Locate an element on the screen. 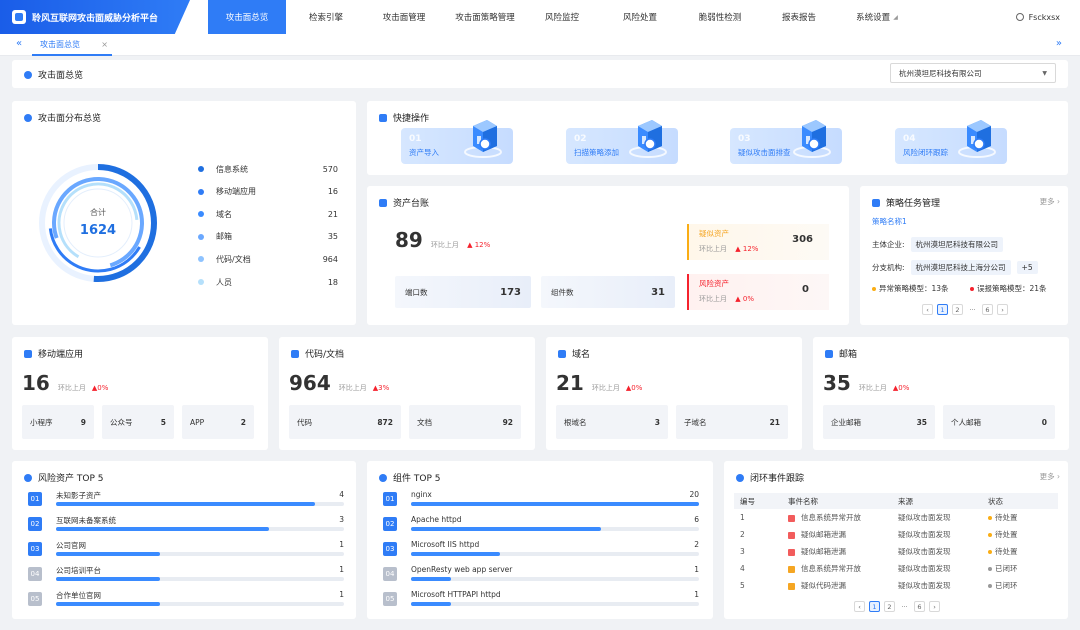 The image size is (1080, 630). collapse-left-icon: « is located at coordinates (19, 43).